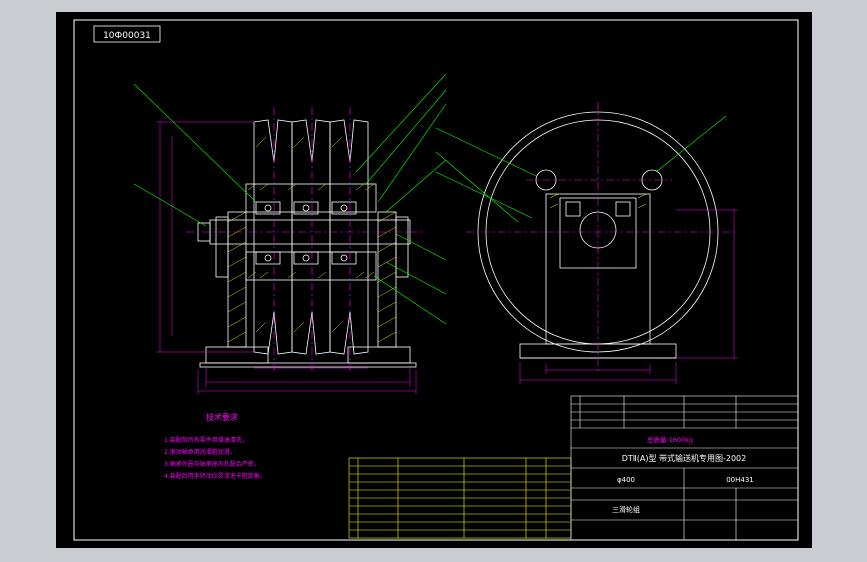 The image size is (867, 562). Describe the element at coordinates (200, 452) in the screenshot. I see `tech-line-2: 2.滚动轴承用润滑脂润滑，` at that location.